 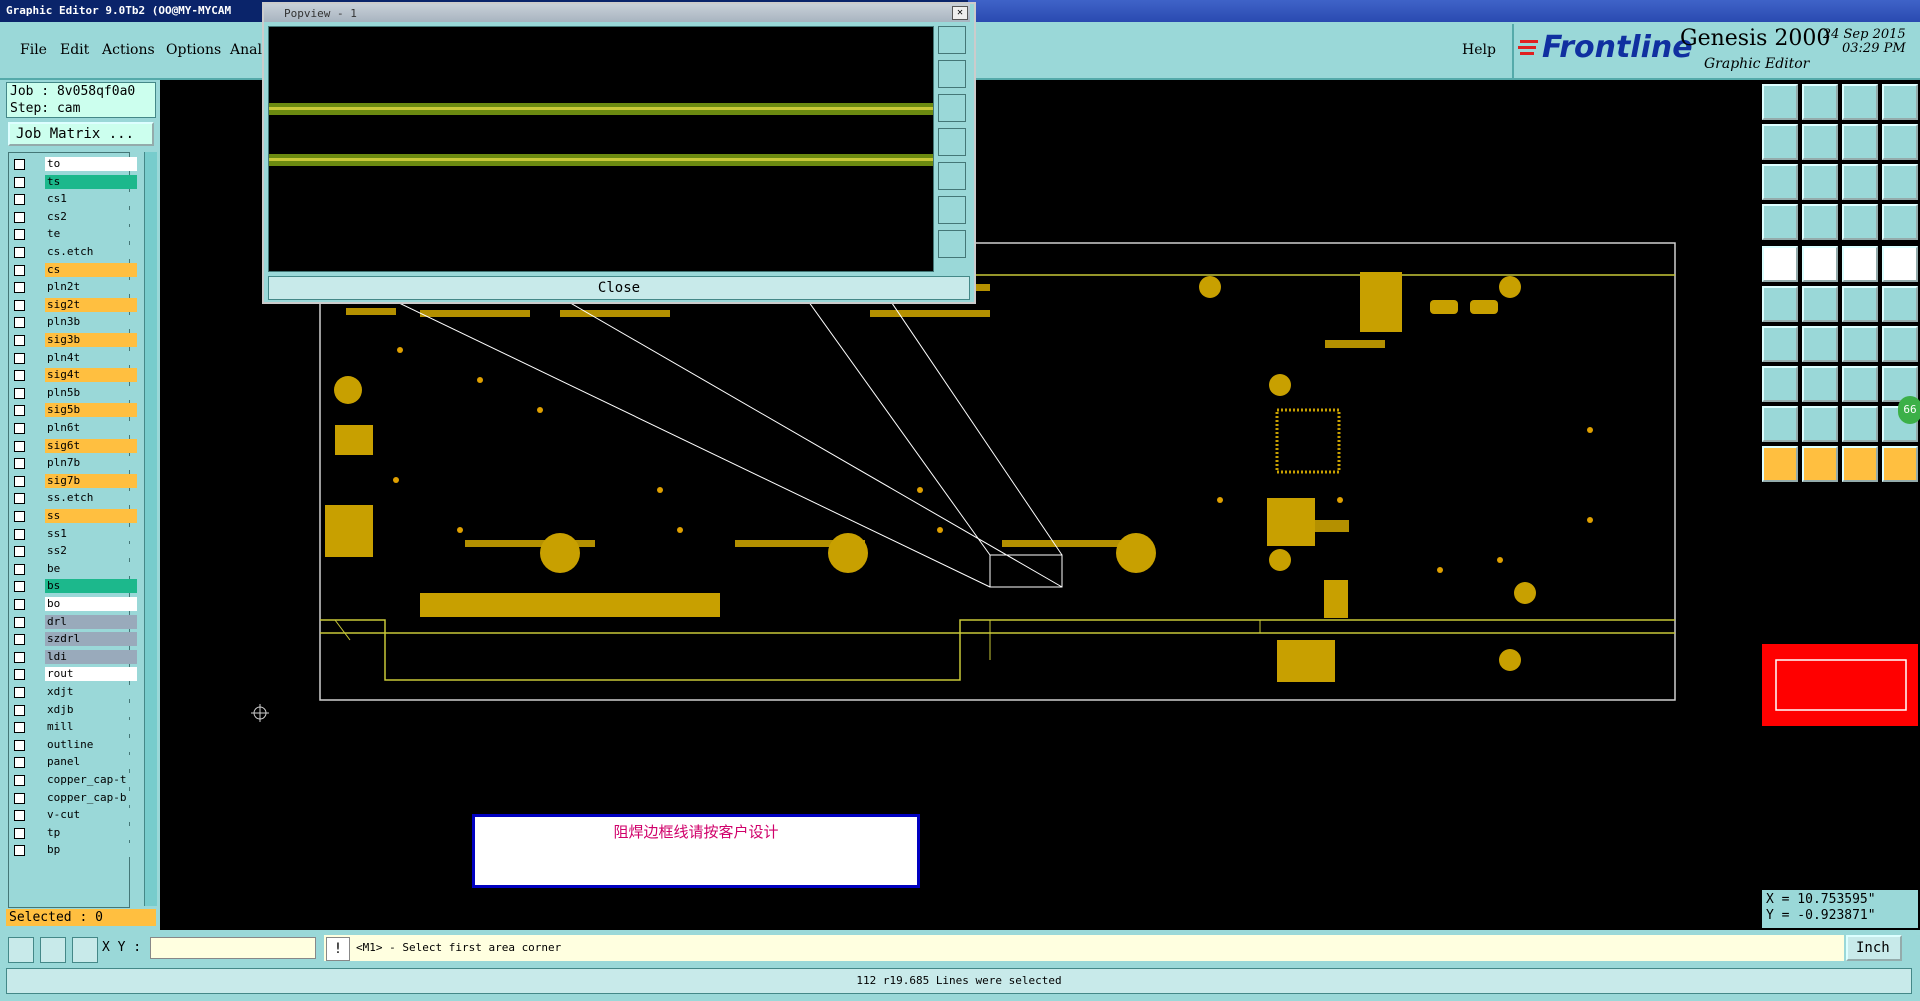 I want to click on layer-label: sig4t, so click(x=91, y=375).